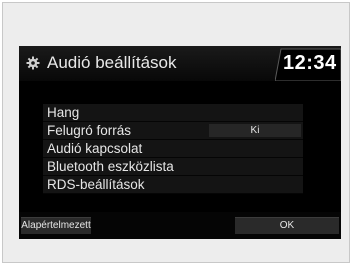  Describe the element at coordinates (310, 63) in the screenshot. I see `clock: 12:34` at that location.